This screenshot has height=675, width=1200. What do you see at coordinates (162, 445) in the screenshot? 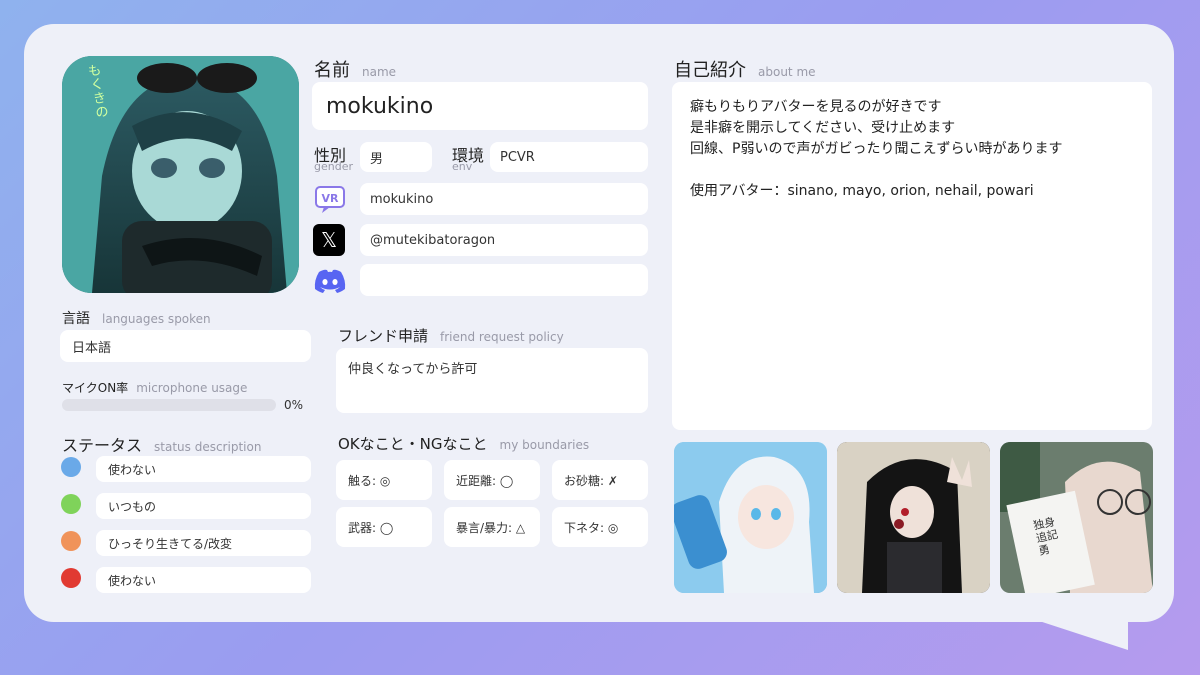
I see `status-heading: ステータス status description` at bounding box center [162, 445].